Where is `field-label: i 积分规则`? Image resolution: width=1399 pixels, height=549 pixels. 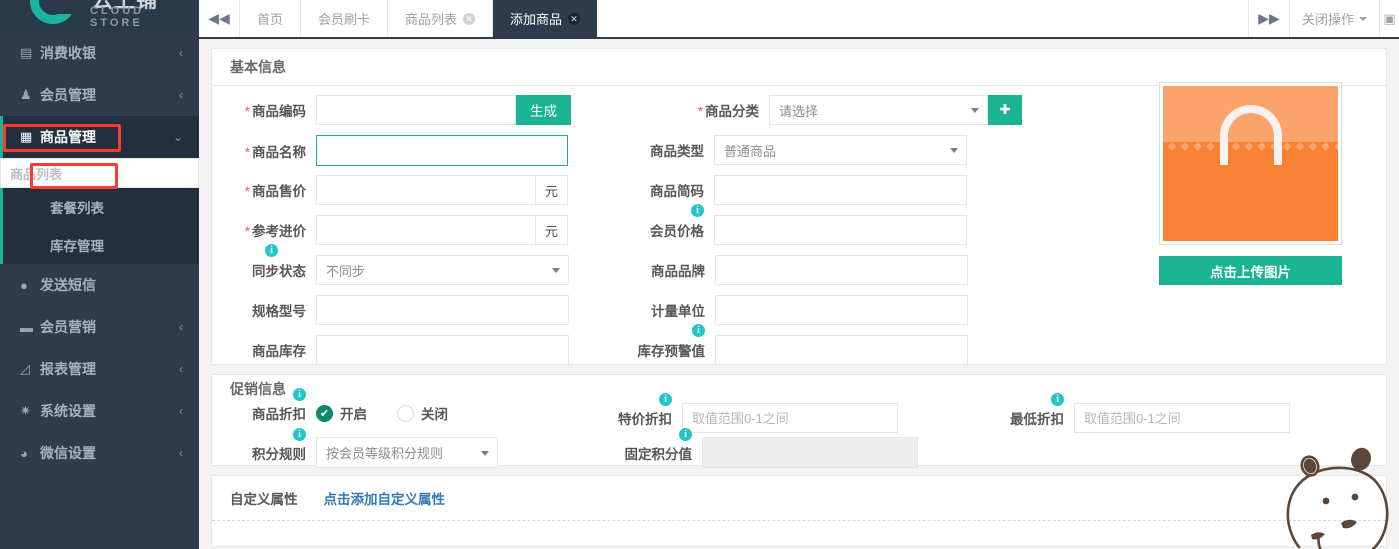 field-label: i 积分规则 is located at coordinates (264, 445).